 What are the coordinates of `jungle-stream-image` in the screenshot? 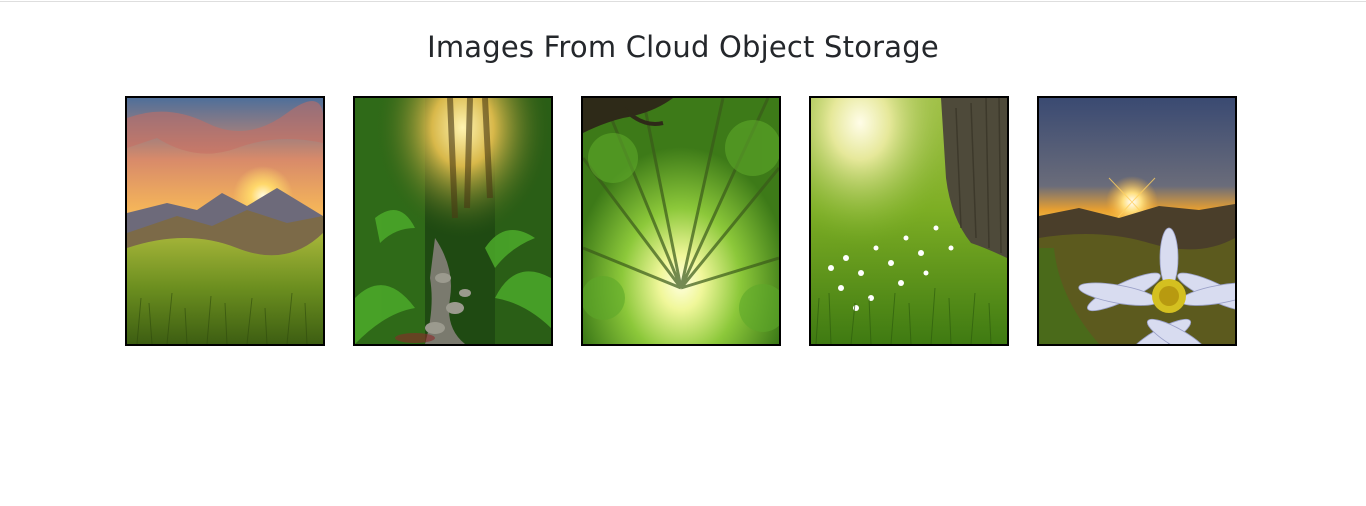 It's located at (453, 221).